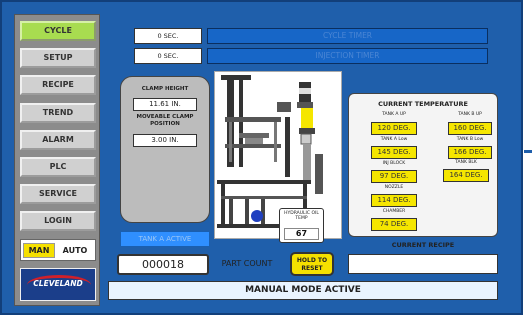  Describe the element at coordinates (165, 89) in the screenshot. I see `clamp-height-label: CLAMP HEIGHT` at that location.